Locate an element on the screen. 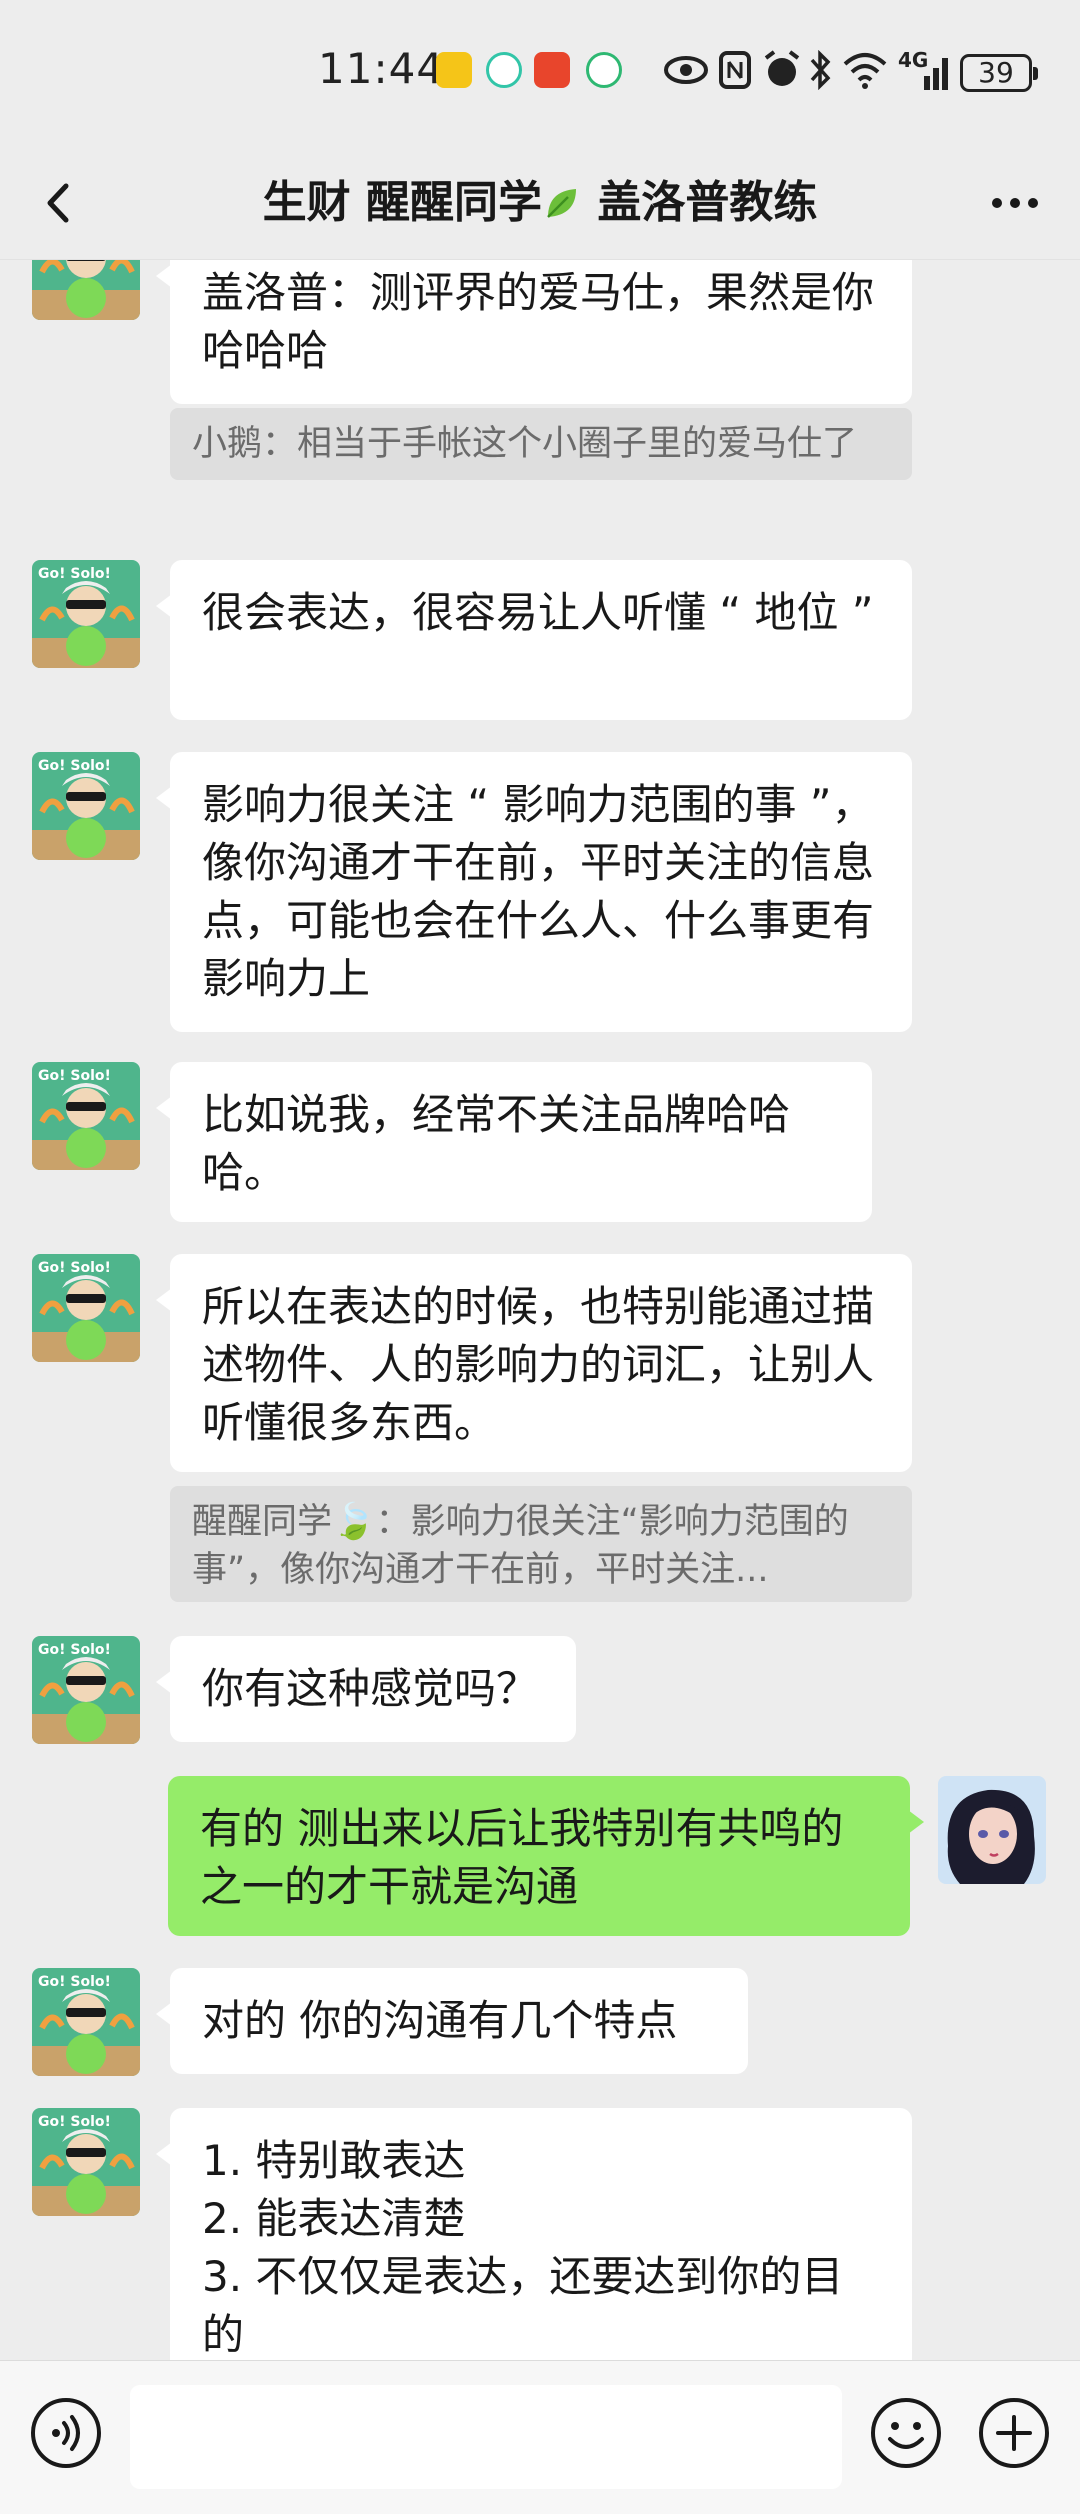 The image size is (1080, 2514). eye-icon is located at coordinates (686, 70).